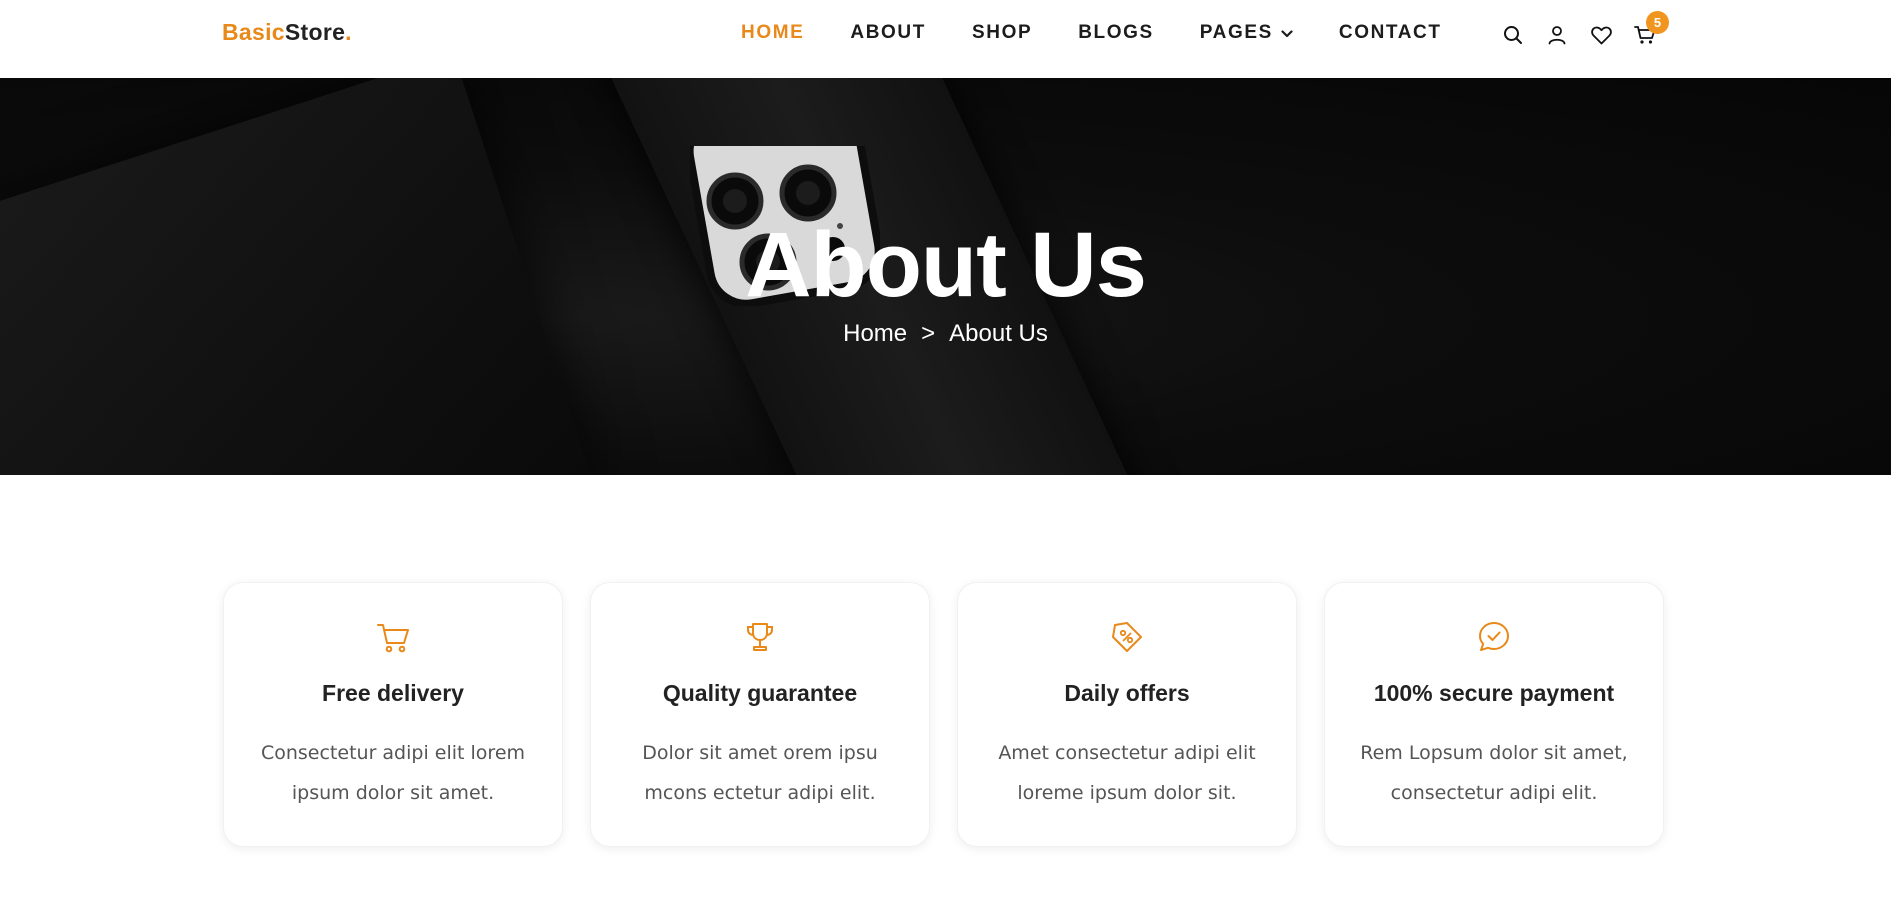 This screenshot has height=902, width=1891. What do you see at coordinates (760, 693) in the screenshot?
I see `feature-title: Quality guarantee` at bounding box center [760, 693].